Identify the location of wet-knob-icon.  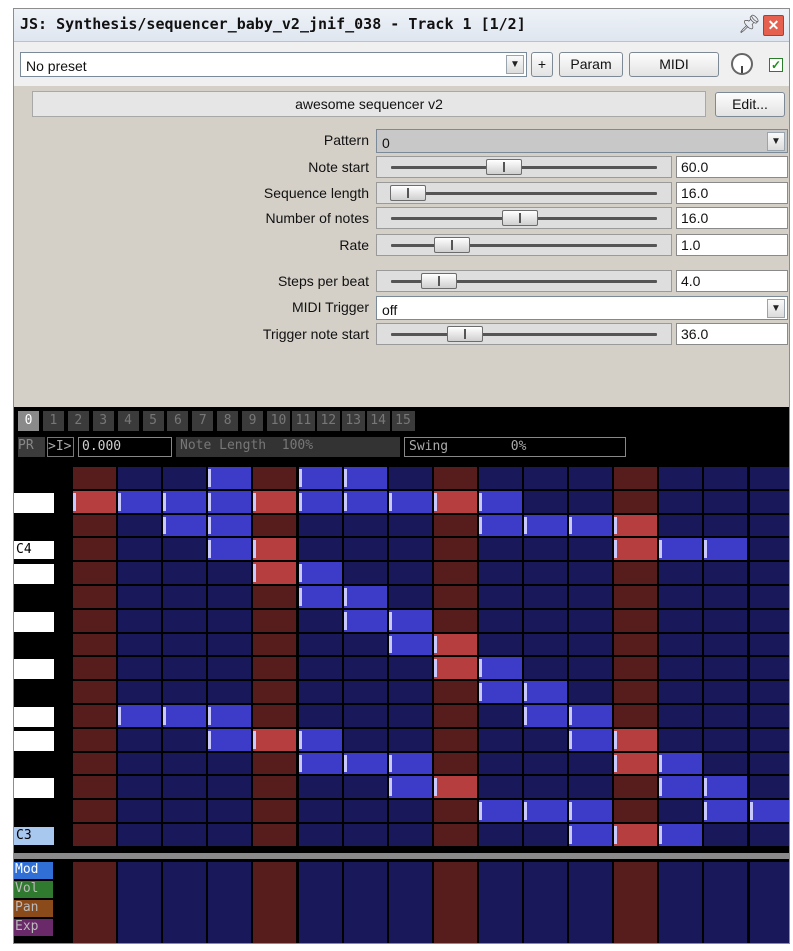
(742, 64).